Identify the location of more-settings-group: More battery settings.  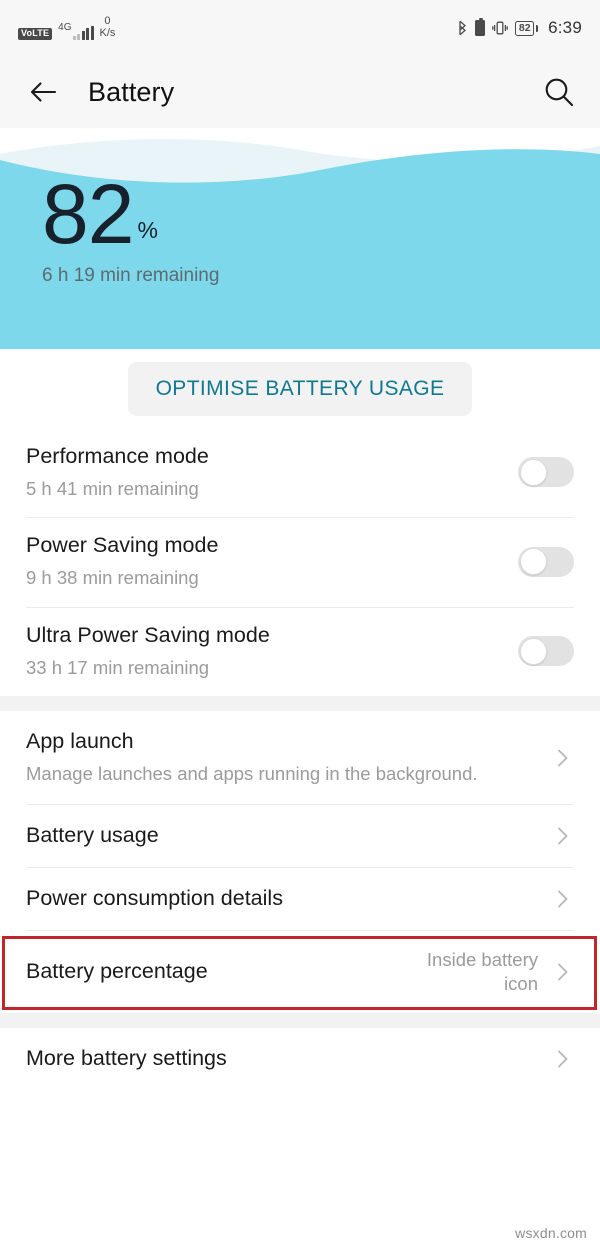
(300, 1058).